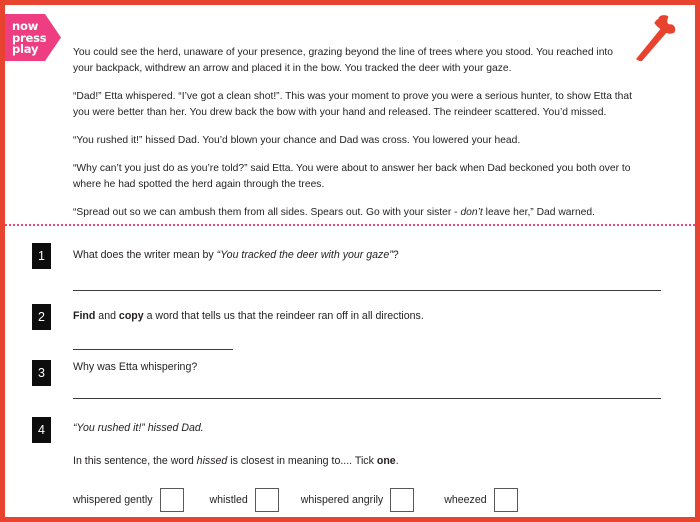 Image resolution: width=700 pixels, height=522 pixels. Describe the element at coordinates (656, 38) in the screenshot. I see `stone-axe-icon` at that location.